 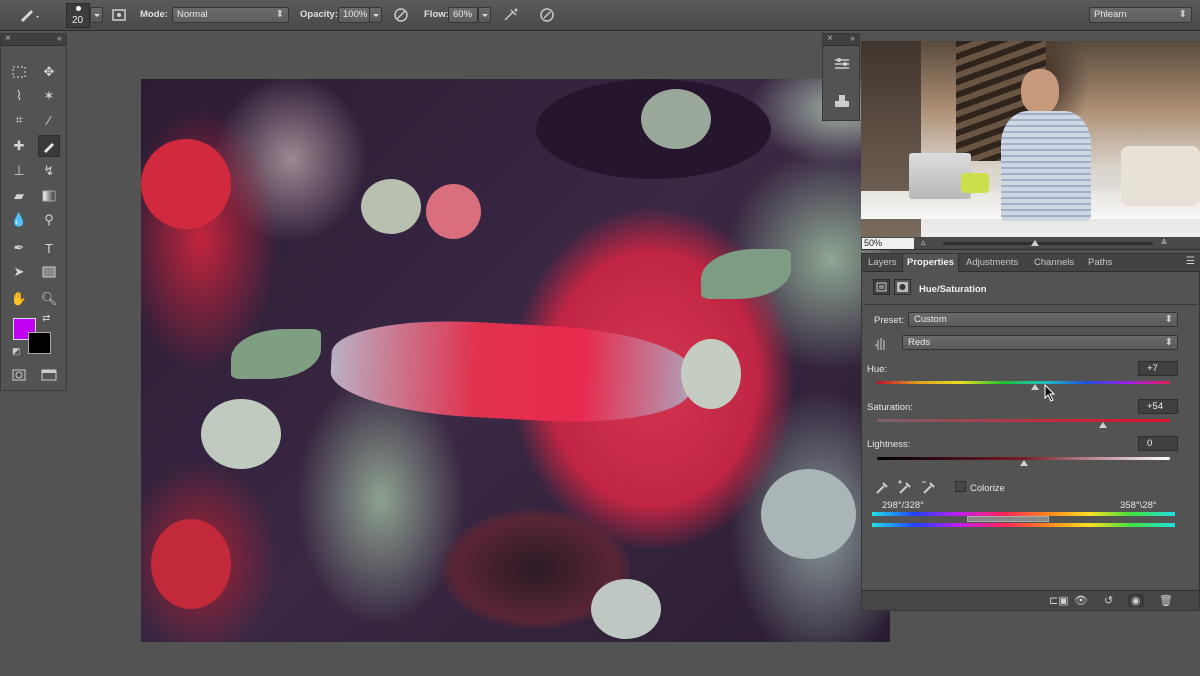 I want to click on zoom-field: 50%, so click(x=888, y=243).